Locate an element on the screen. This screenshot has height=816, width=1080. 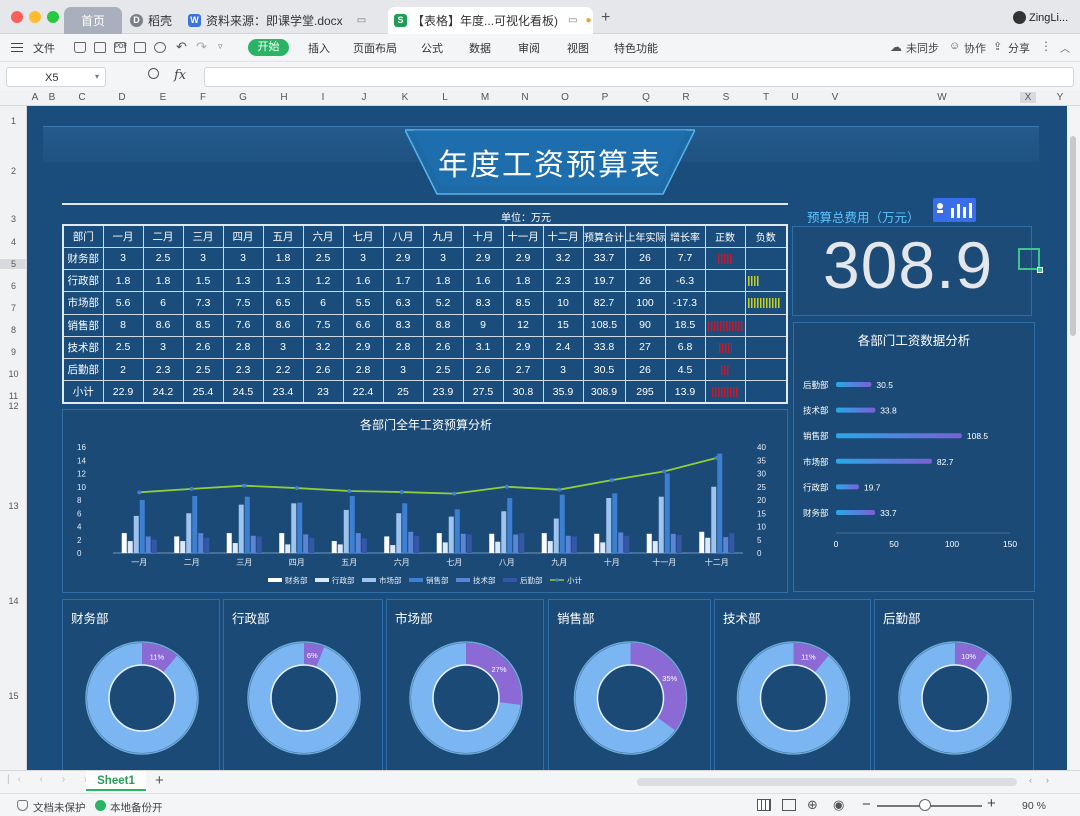
sheet-tab-sheet1: Sheet1 is located at coordinates (116, 781).